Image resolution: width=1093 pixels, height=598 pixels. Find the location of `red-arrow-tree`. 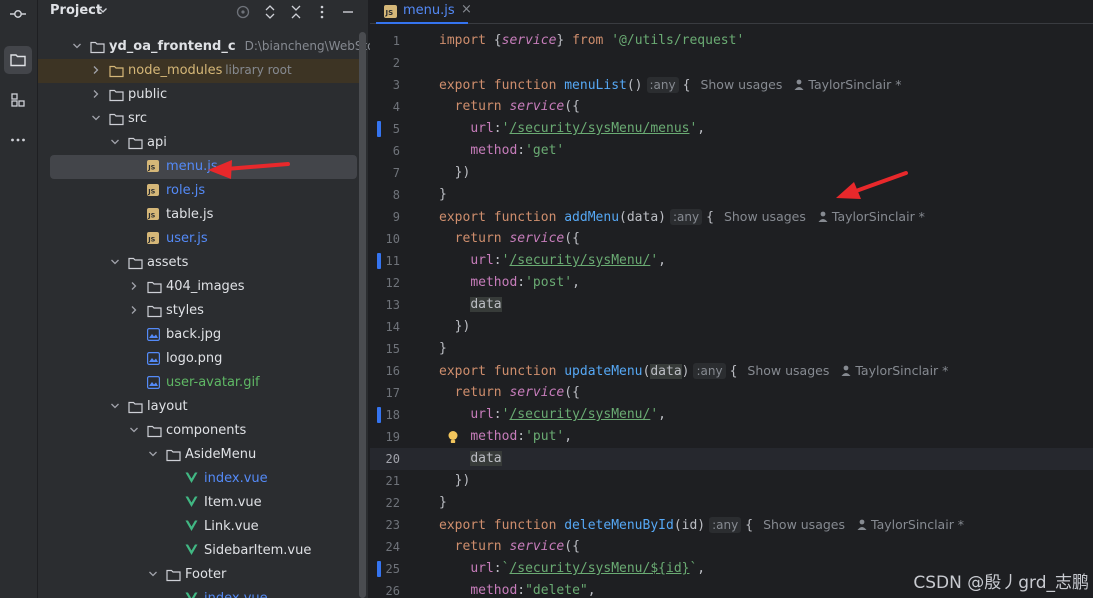

red-arrow-tree is located at coordinates (249, 169).